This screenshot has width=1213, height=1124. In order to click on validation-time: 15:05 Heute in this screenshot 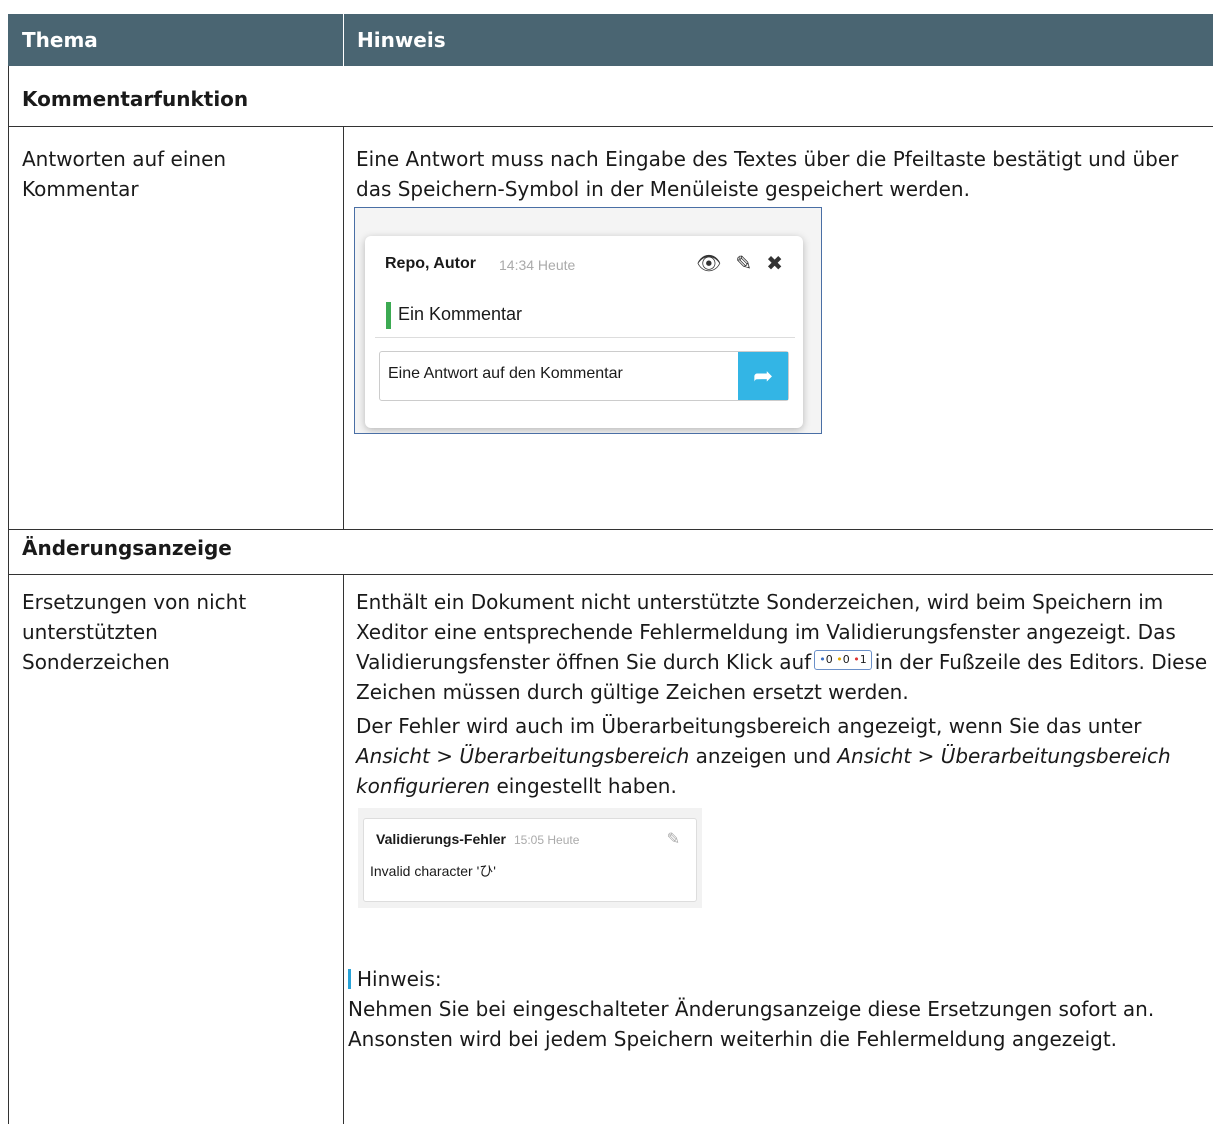, I will do `click(547, 840)`.